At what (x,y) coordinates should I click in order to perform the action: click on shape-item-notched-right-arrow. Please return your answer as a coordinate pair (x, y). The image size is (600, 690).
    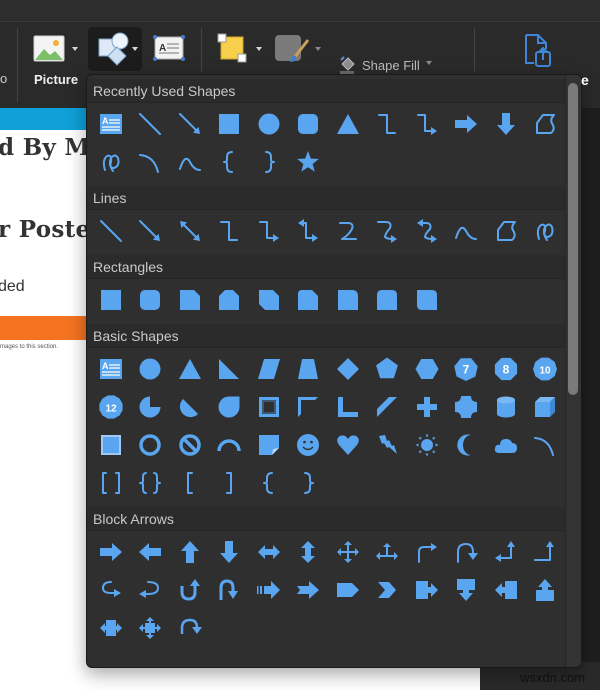
    Looking at the image, I should click on (309, 590).